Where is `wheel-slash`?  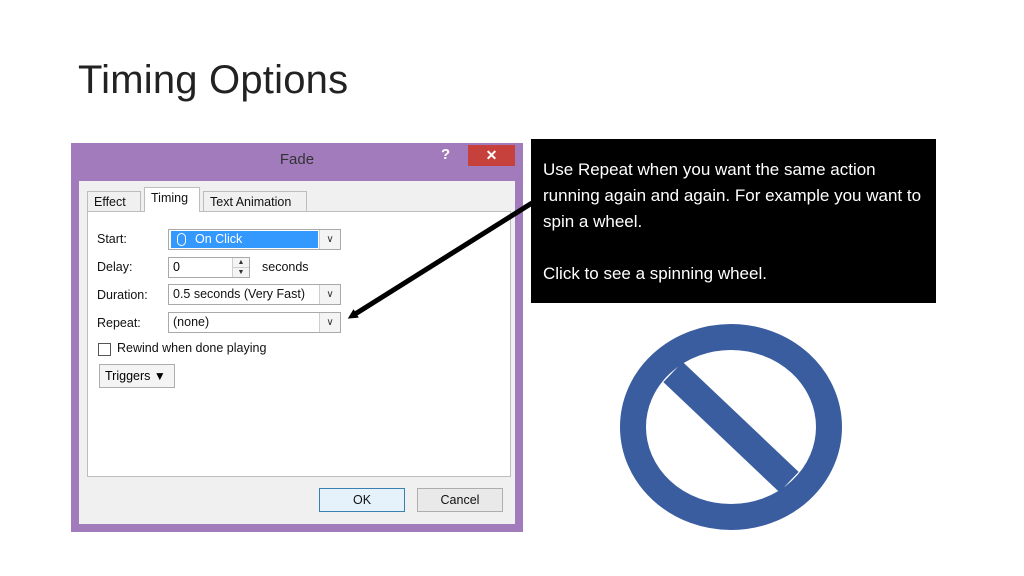 wheel-slash is located at coordinates (731, 427).